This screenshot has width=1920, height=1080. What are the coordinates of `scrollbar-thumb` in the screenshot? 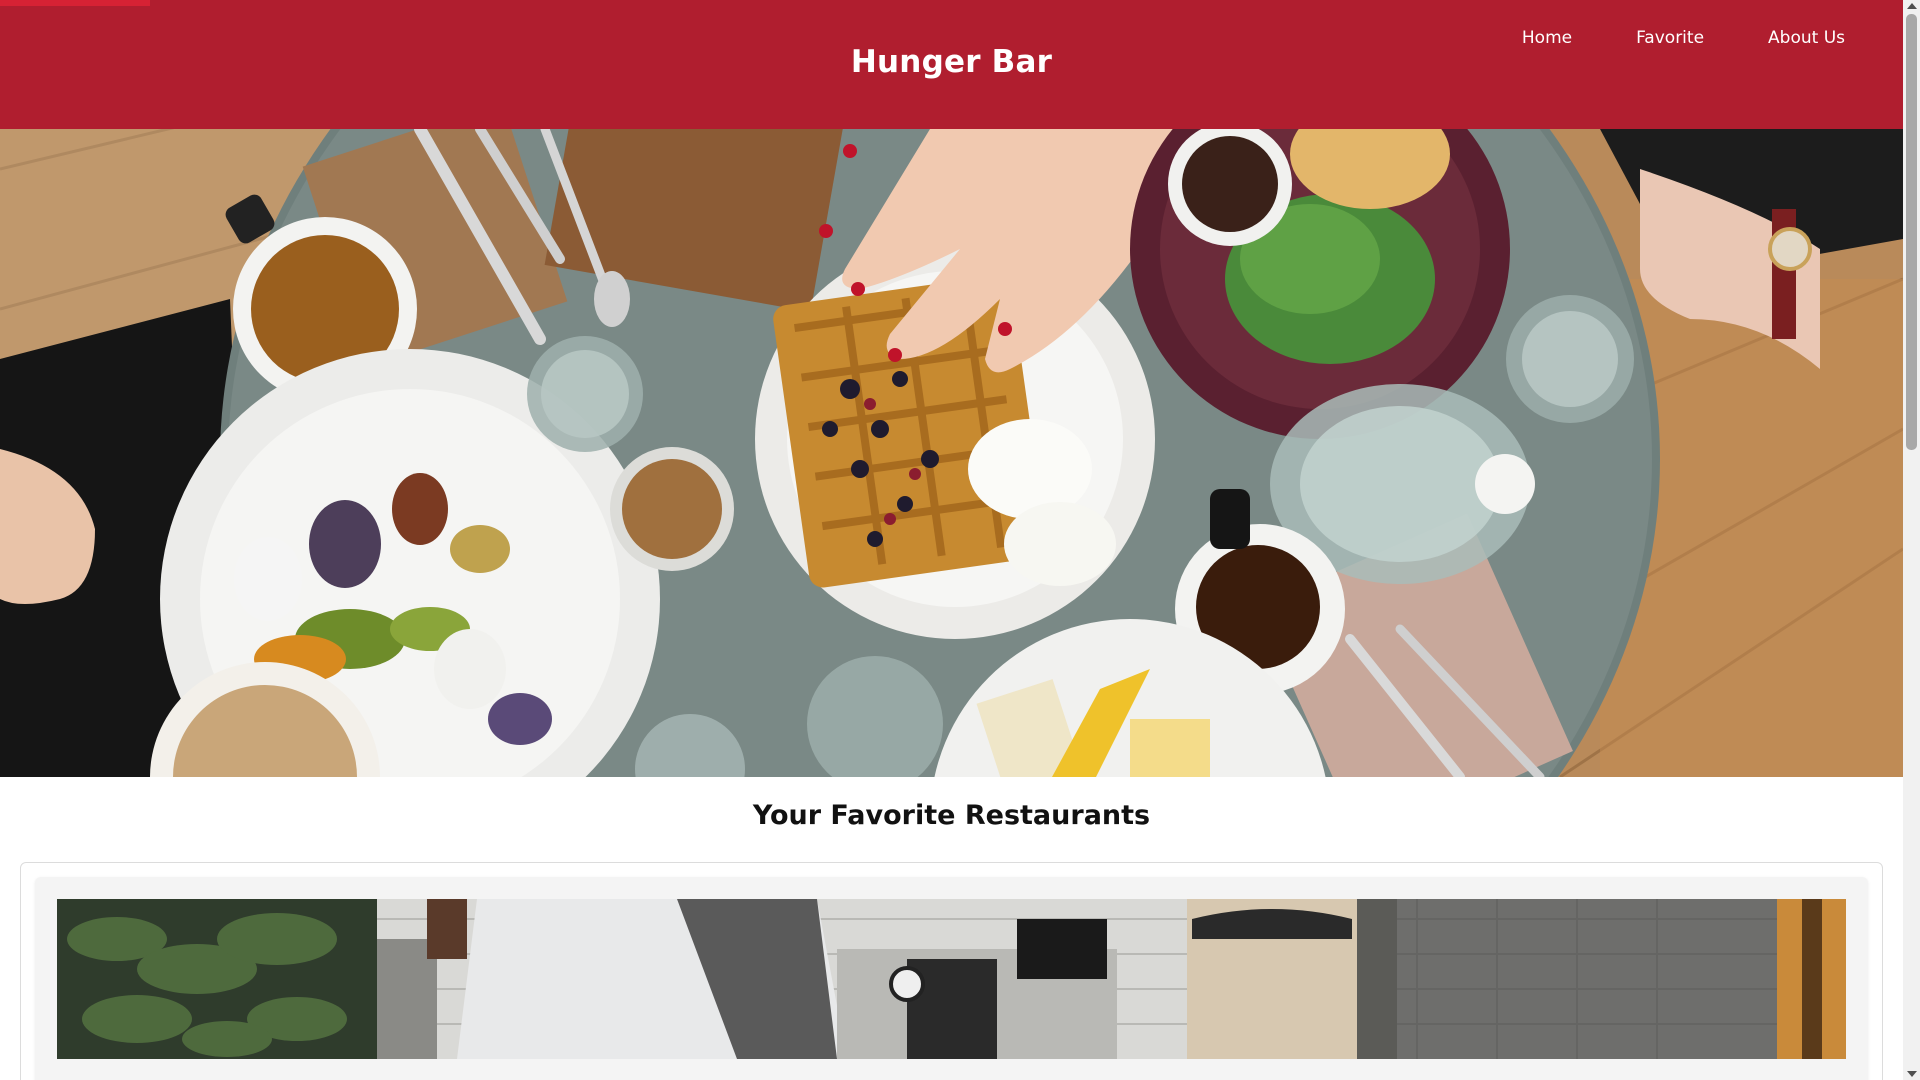 It's located at (1911, 232).